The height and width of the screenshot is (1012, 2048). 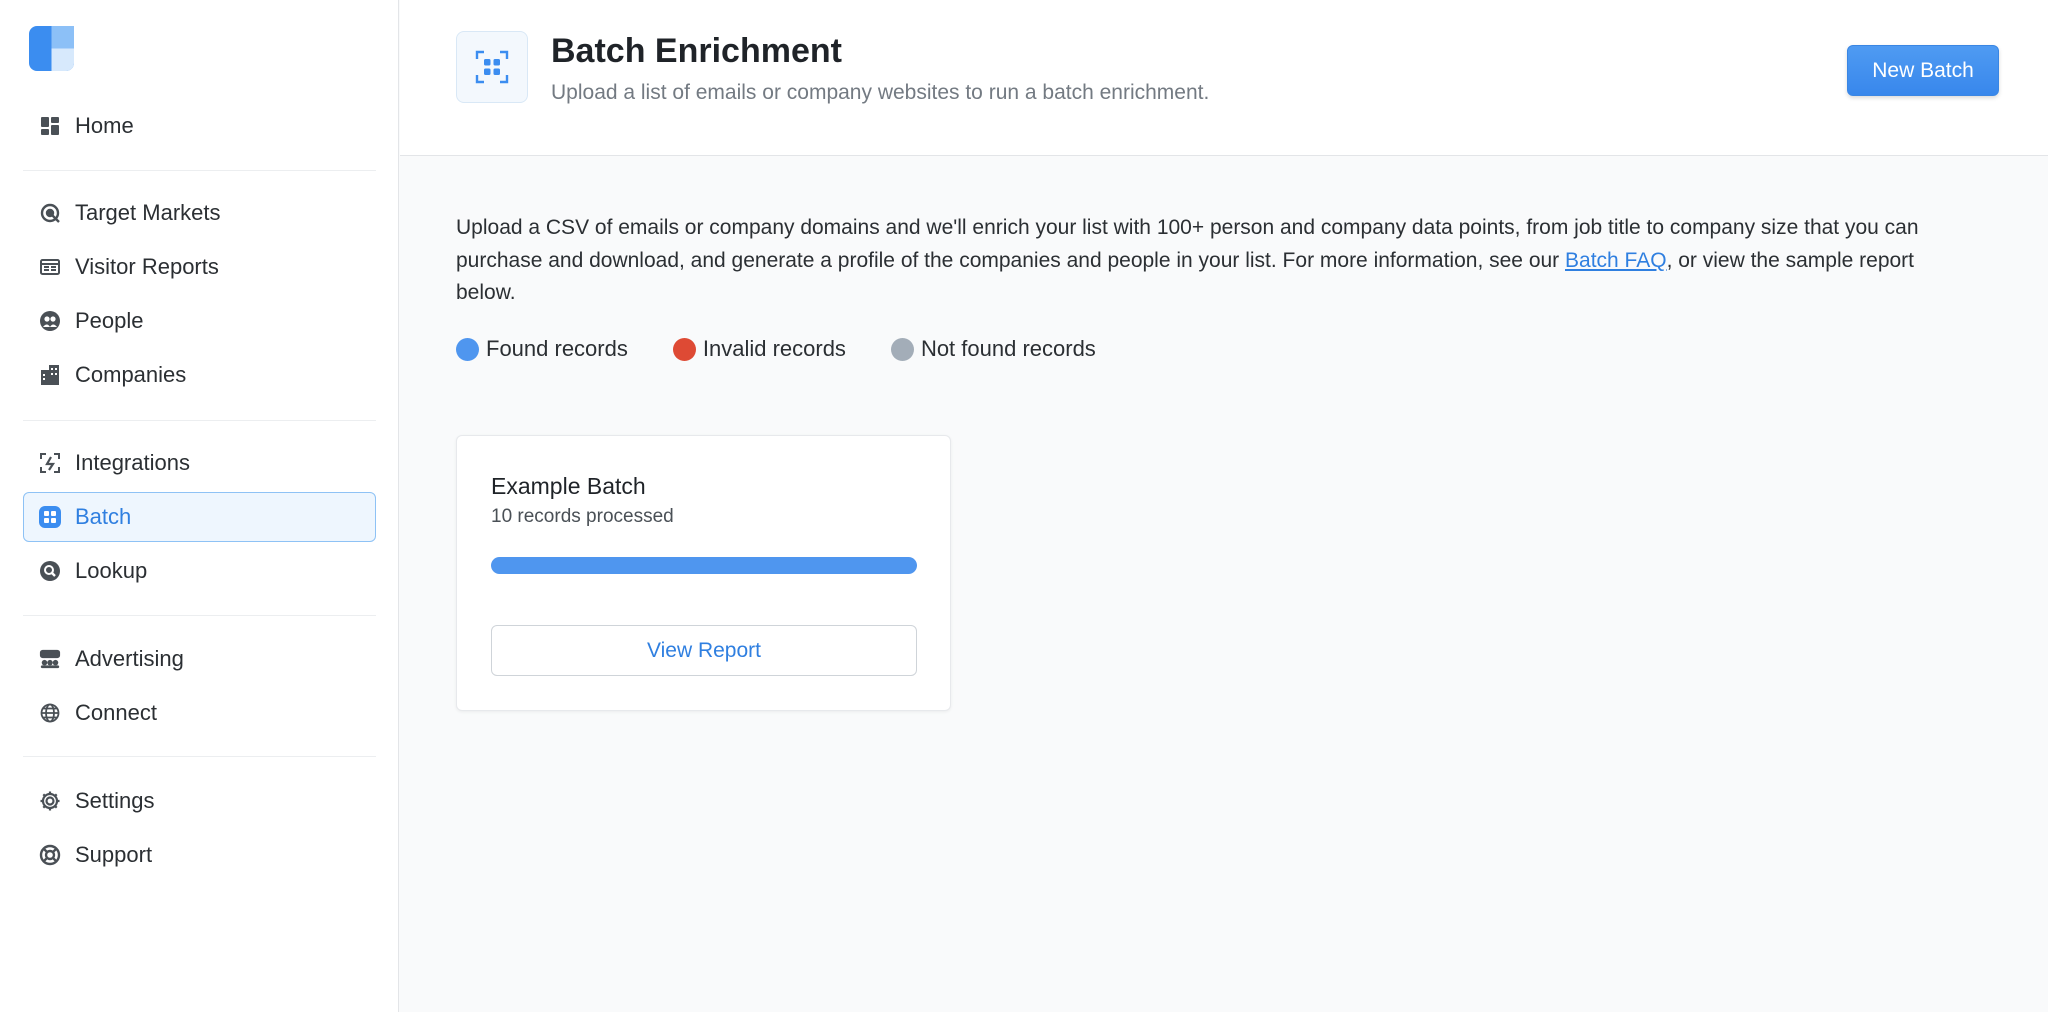 What do you see at coordinates (1923, 70) in the screenshot?
I see `new-batch-button: New Batch` at bounding box center [1923, 70].